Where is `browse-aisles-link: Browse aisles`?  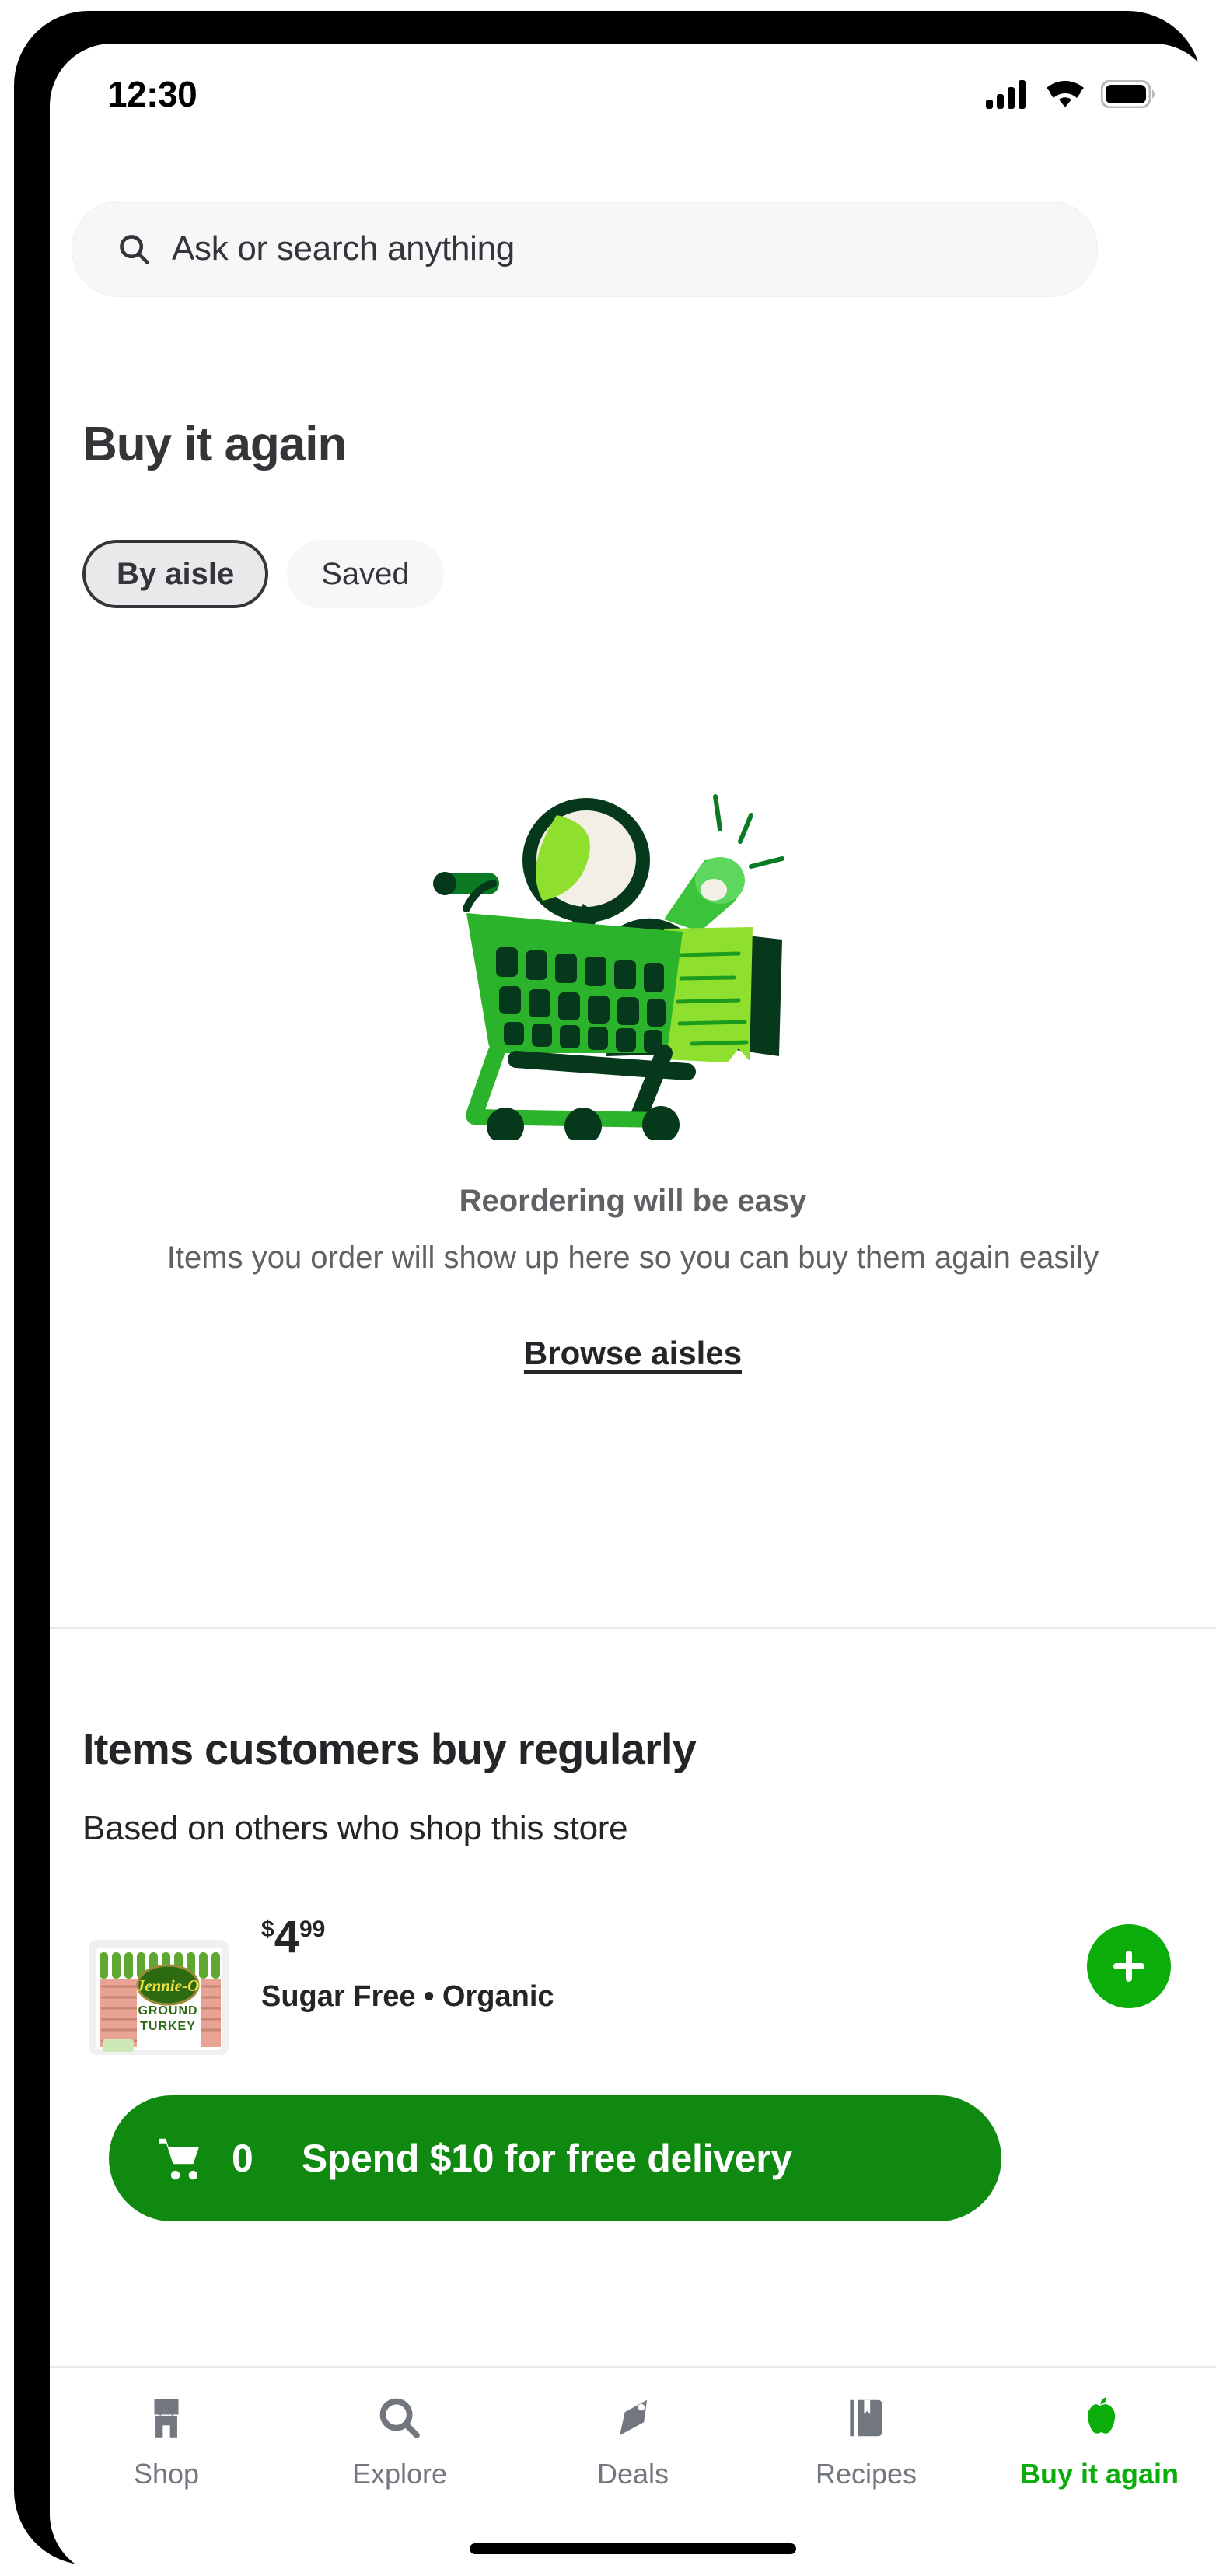
browse-aisles-link: Browse aisles is located at coordinates (633, 1353).